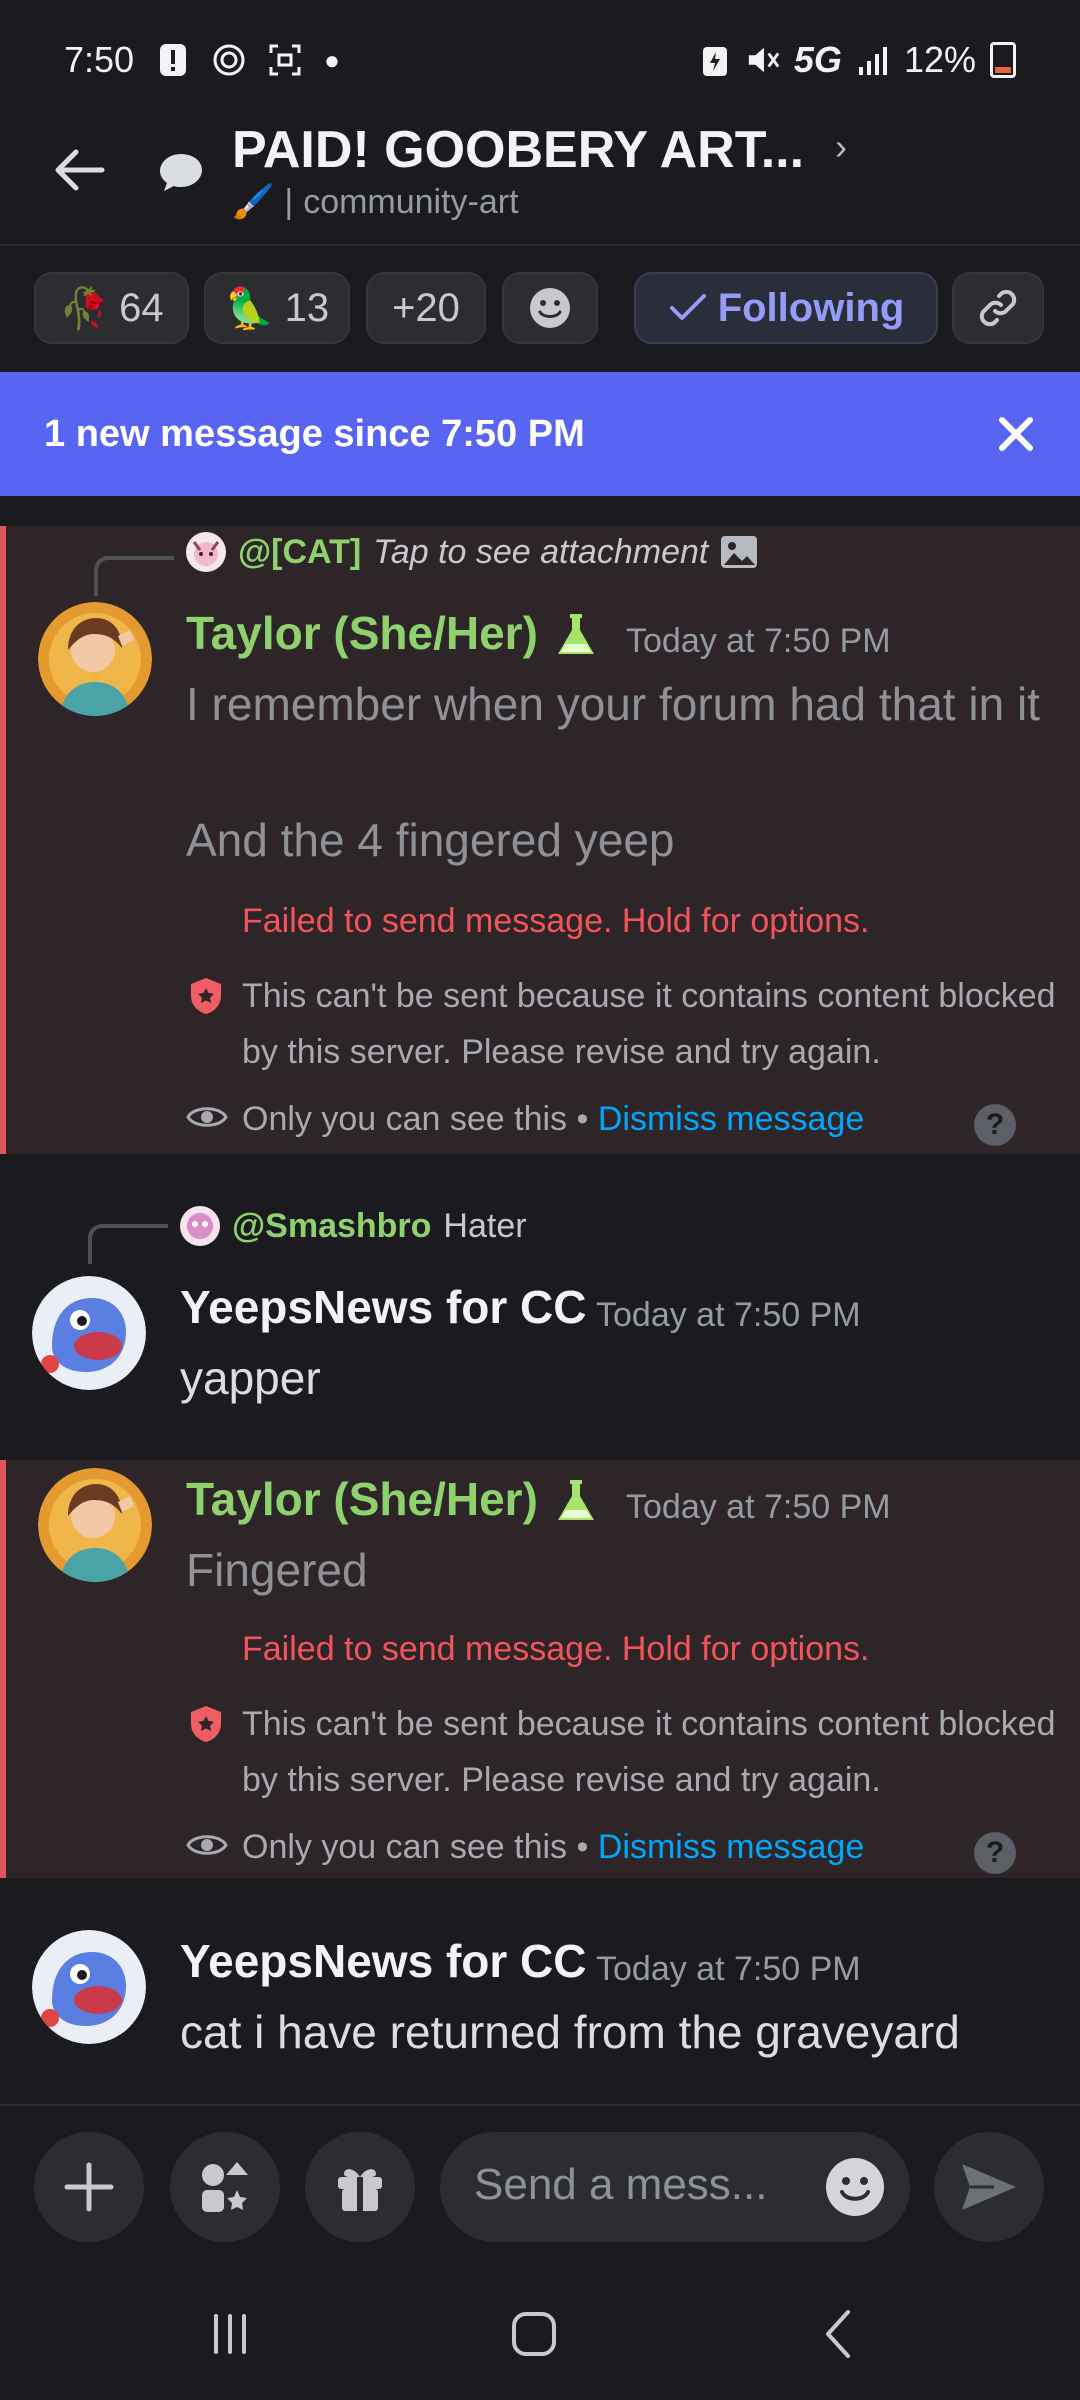 The width and height of the screenshot is (1080, 2400). Describe the element at coordinates (540, 60) in the screenshot. I see `status-bar: 7:50 ● 5G 12%` at that location.